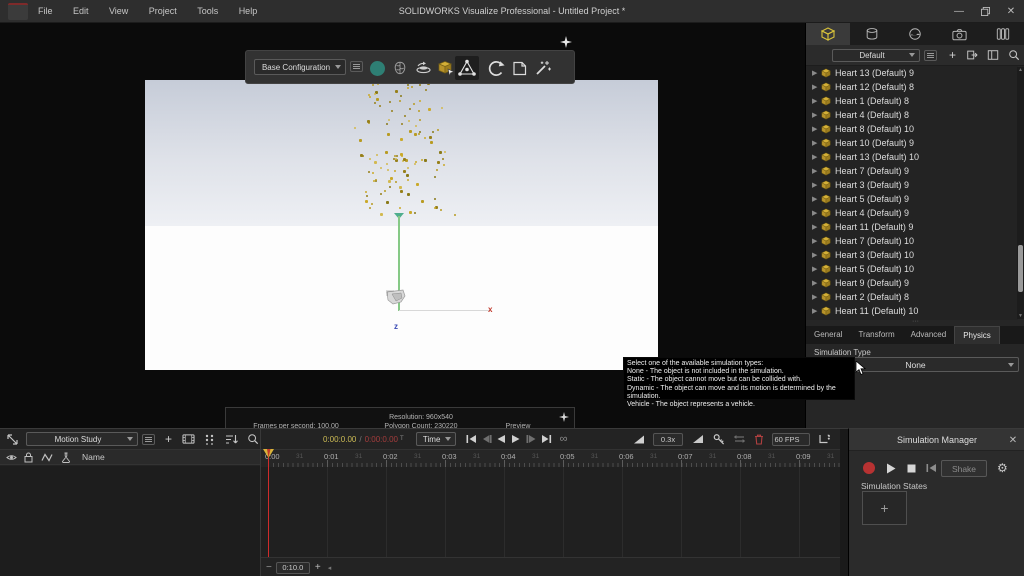 The width and height of the screenshot is (1024, 576). Describe the element at coordinates (668, 439) in the screenshot. I see `playback-speed-box: 0.3x` at that location.